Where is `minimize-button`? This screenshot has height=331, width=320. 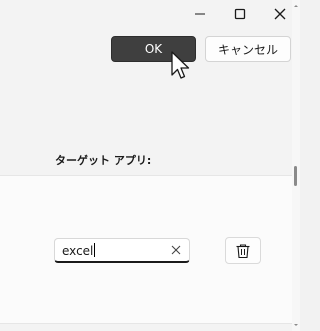
minimize-button is located at coordinates (200, 14).